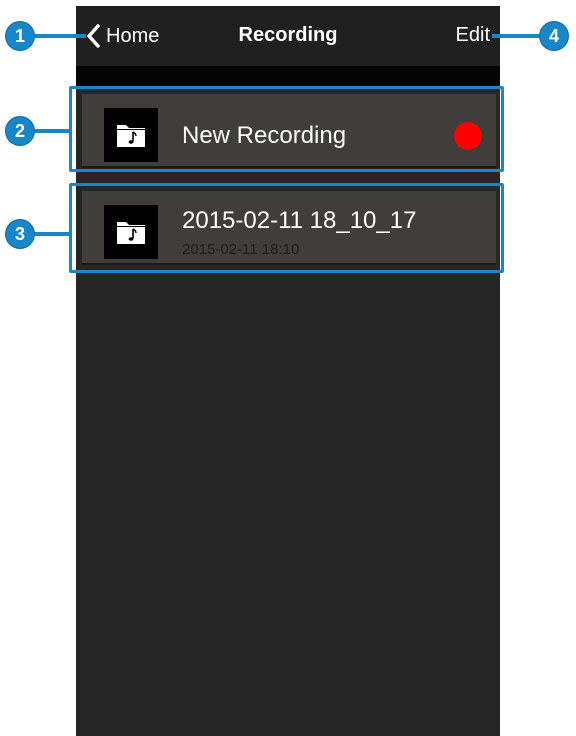 Image resolution: width=576 pixels, height=736 pixels. Describe the element at coordinates (554, 36) in the screenshot. I see `callout-badge-4: 4` at that location.